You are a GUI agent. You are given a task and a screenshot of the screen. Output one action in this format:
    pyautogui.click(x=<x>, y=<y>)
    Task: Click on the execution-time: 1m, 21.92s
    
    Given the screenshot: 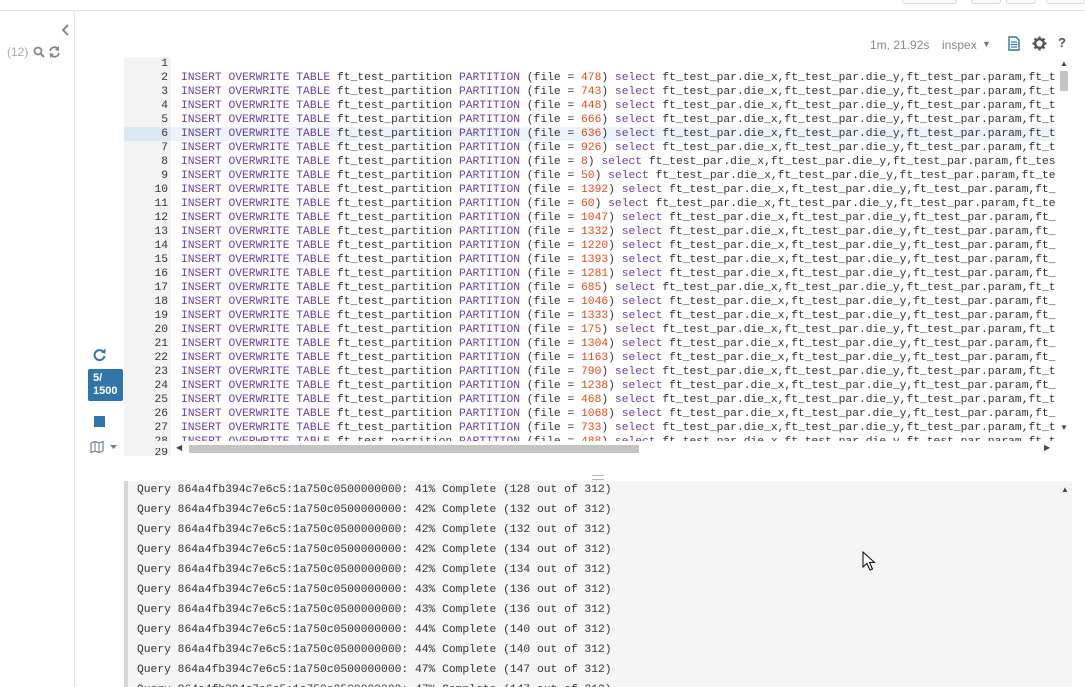 What is the action you would take?
    pyautogui.click(x=900, y=45)
    